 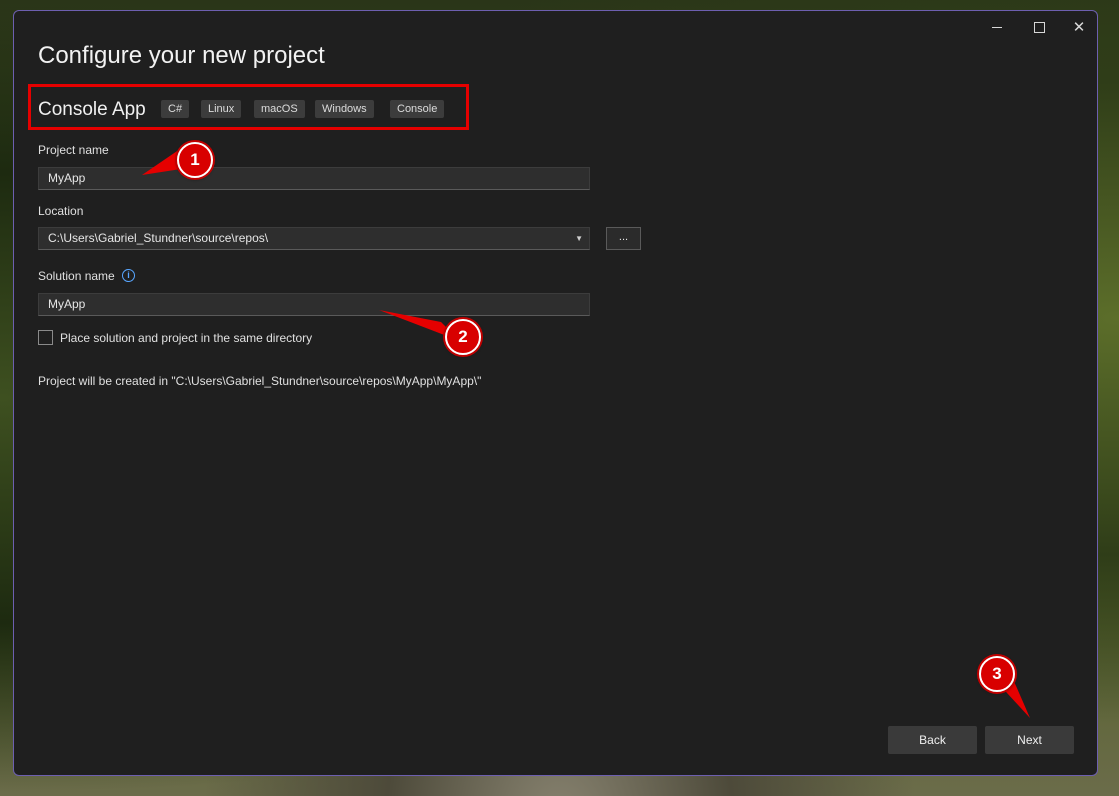 I want to click on tag-linux: Linux, so click(x=221, y=109).